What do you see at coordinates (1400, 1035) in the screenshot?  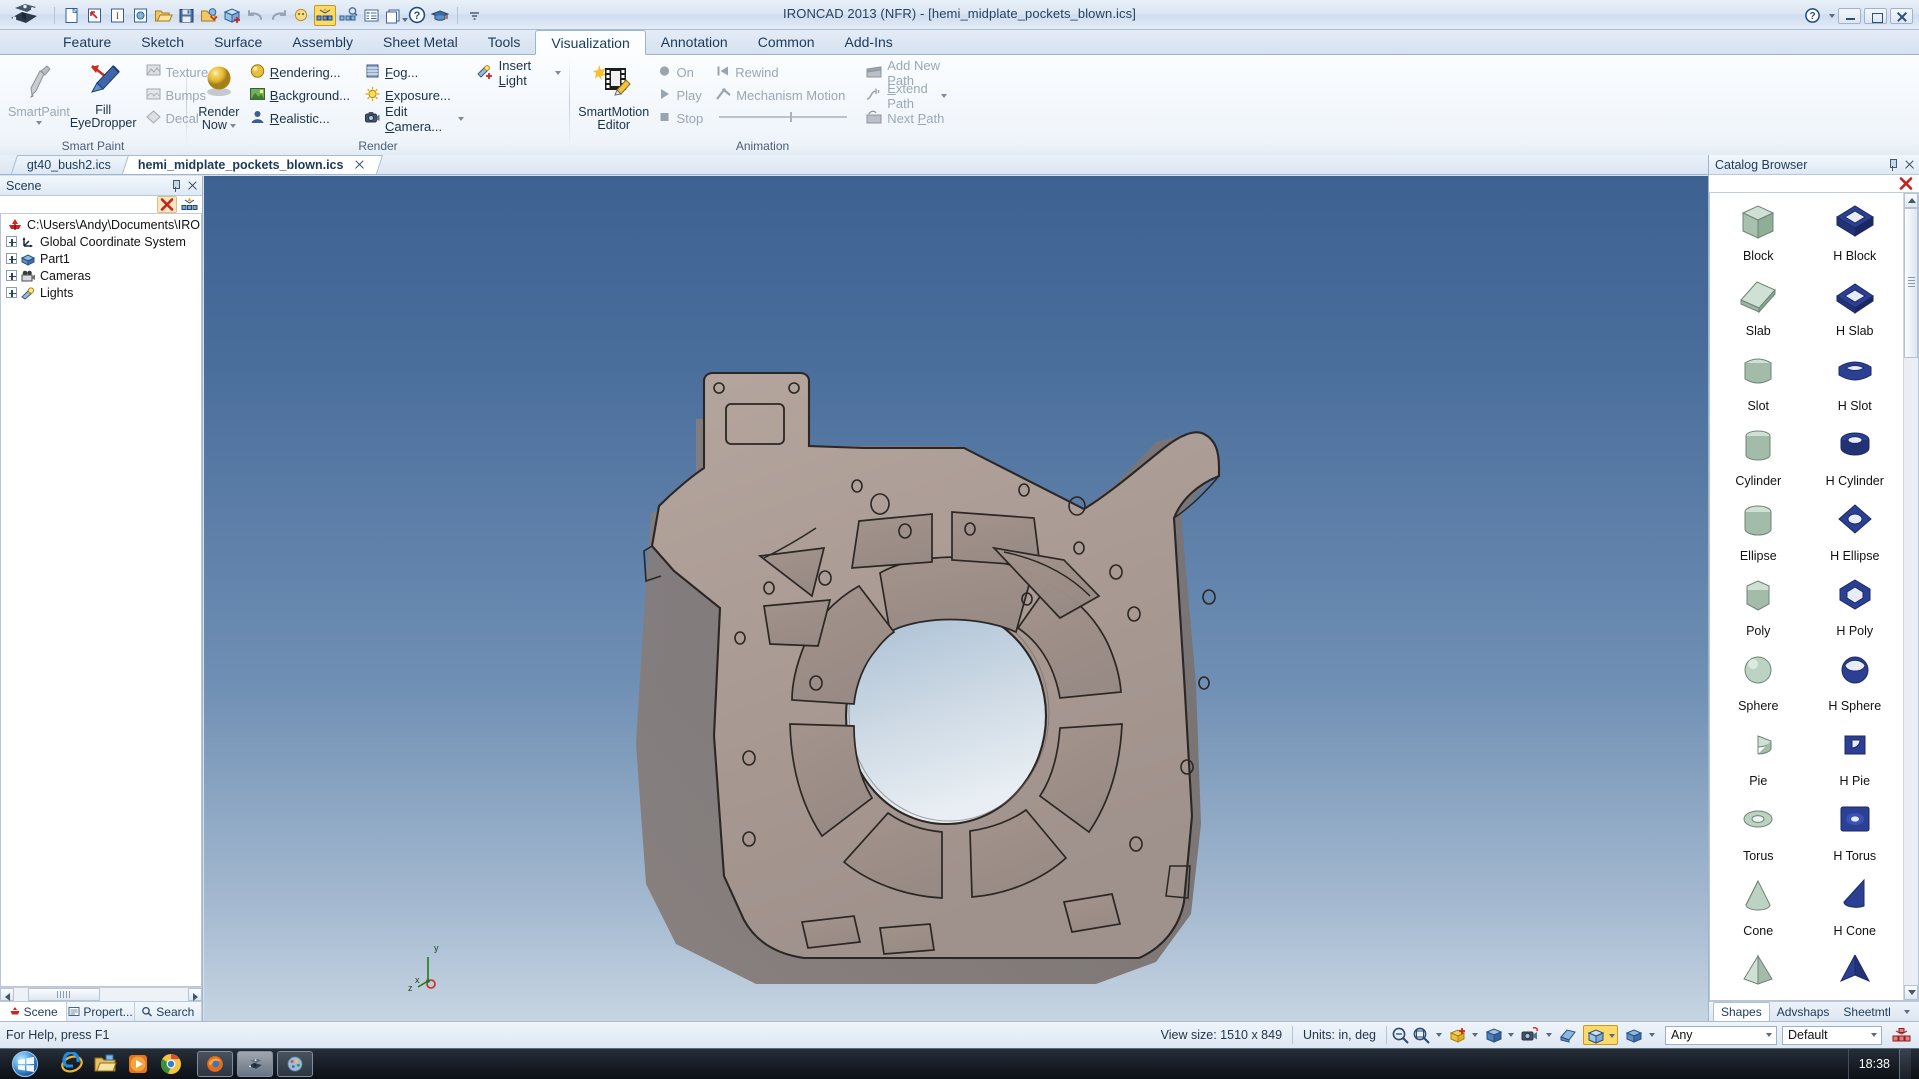 I see `zoom-area-icon` at bounding box center [1400, 1035].